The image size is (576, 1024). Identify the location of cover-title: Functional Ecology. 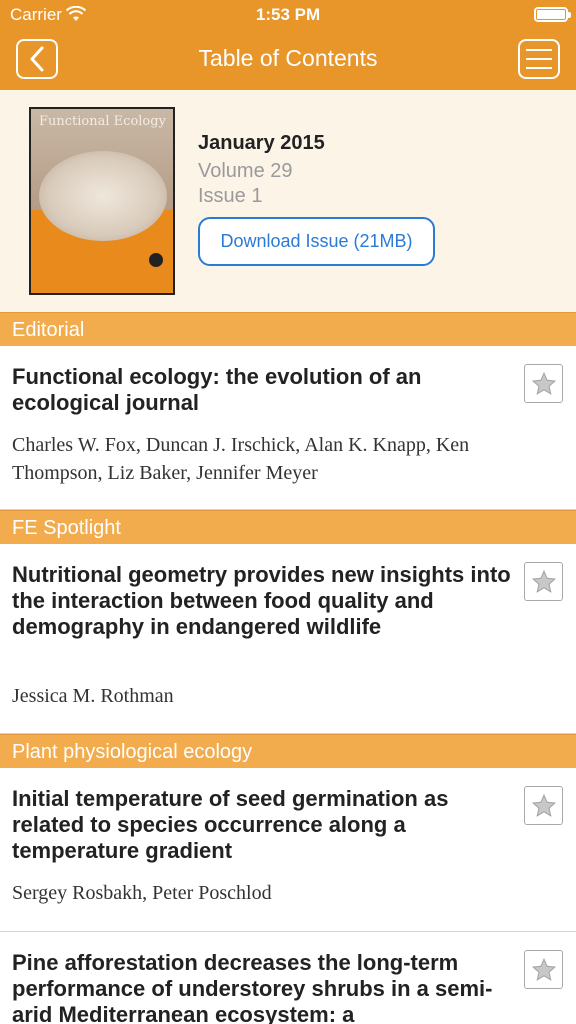
(102, 121).